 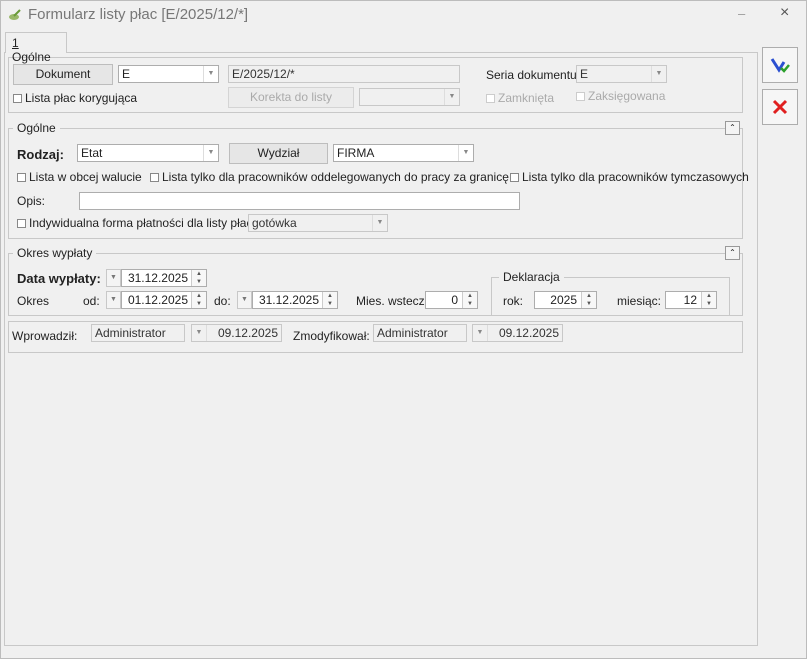 I want to click on miesiac-spinner: 12 ▲ ▼, so click(x=691, y=300).